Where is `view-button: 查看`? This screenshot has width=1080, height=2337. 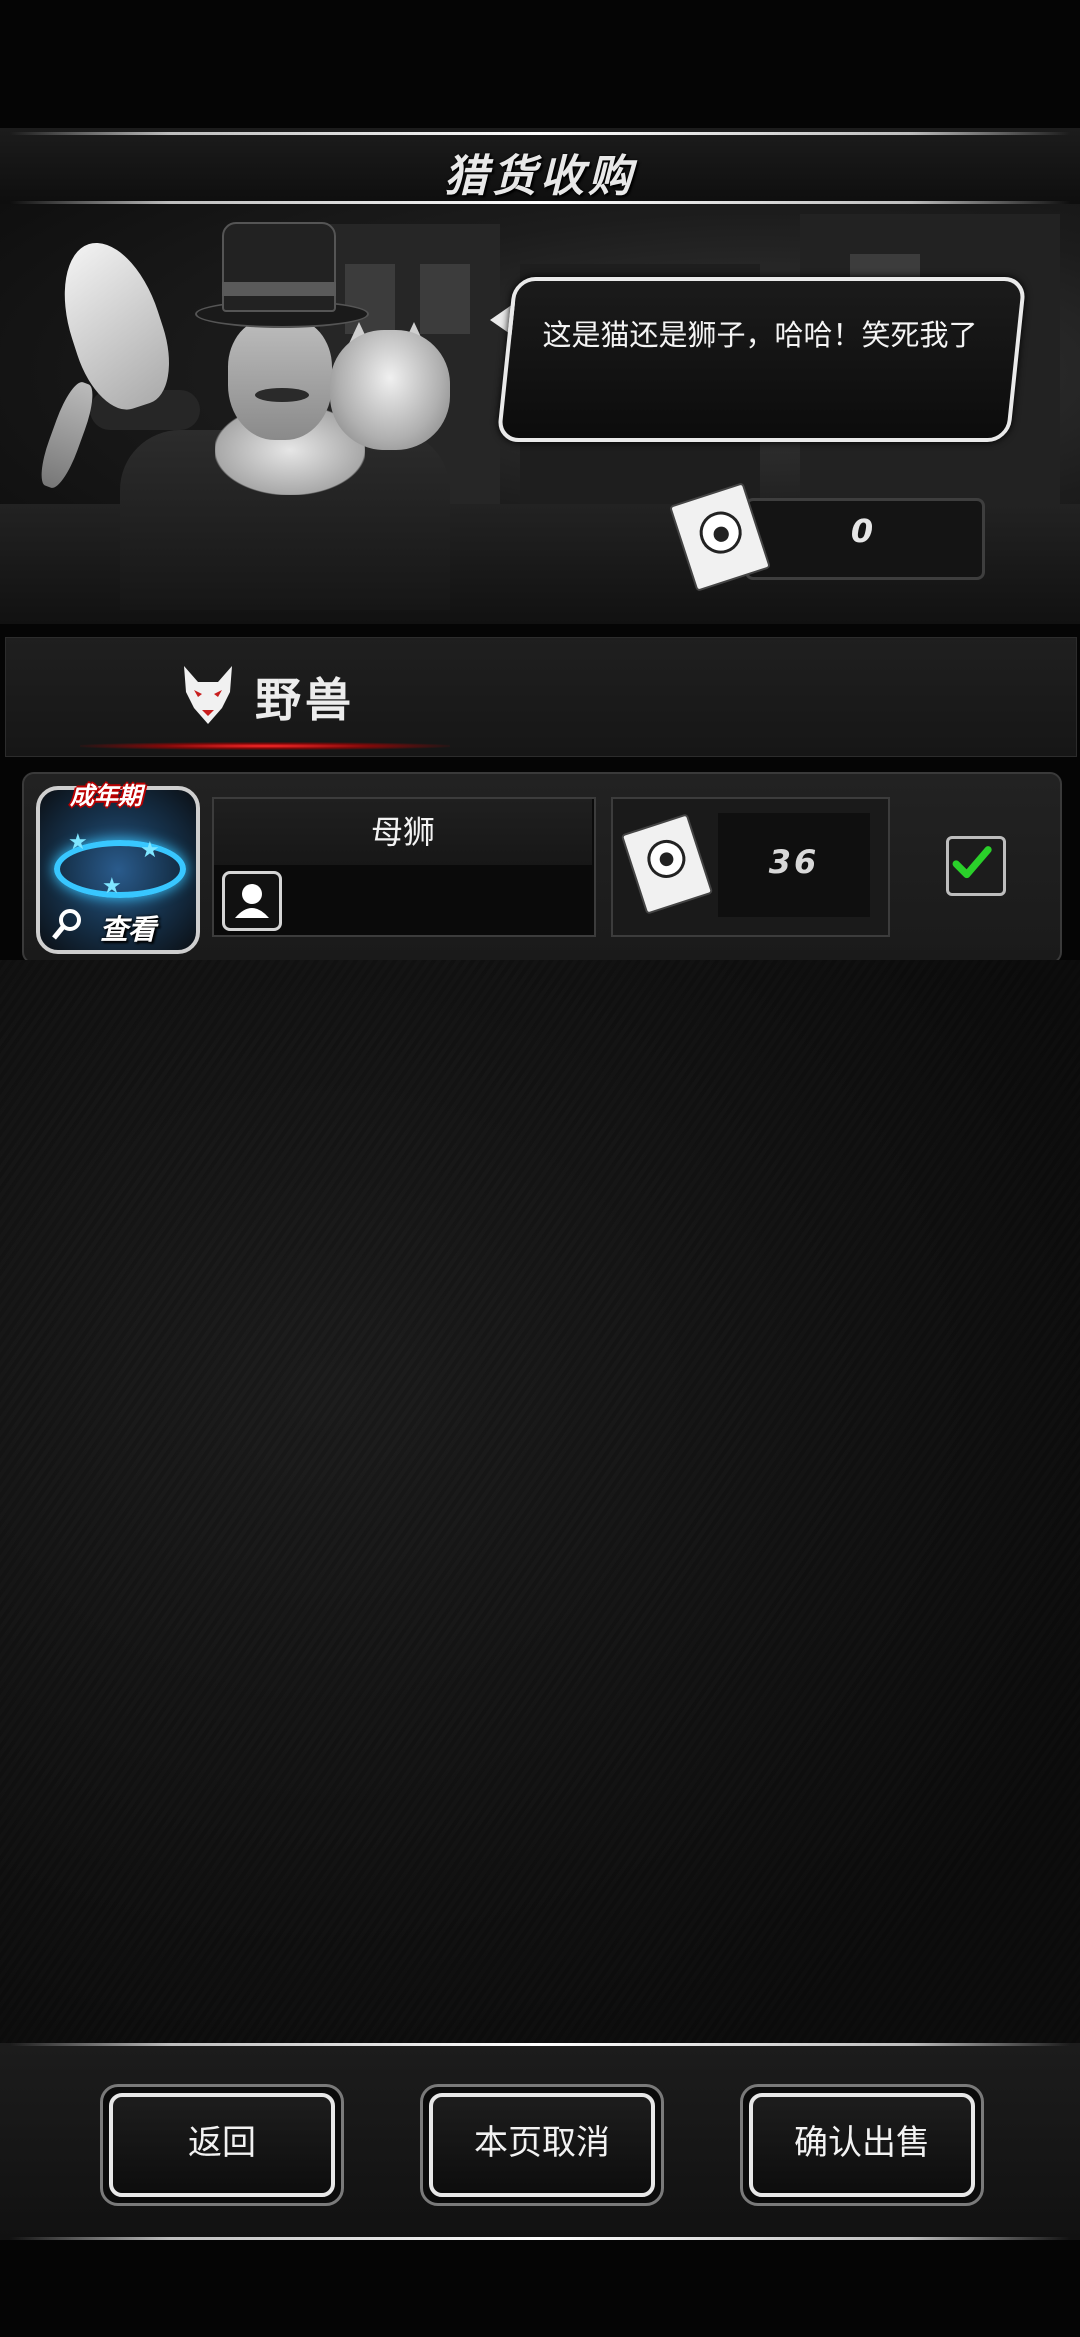 view-button: 查看 is located at coordinates (128, 928).